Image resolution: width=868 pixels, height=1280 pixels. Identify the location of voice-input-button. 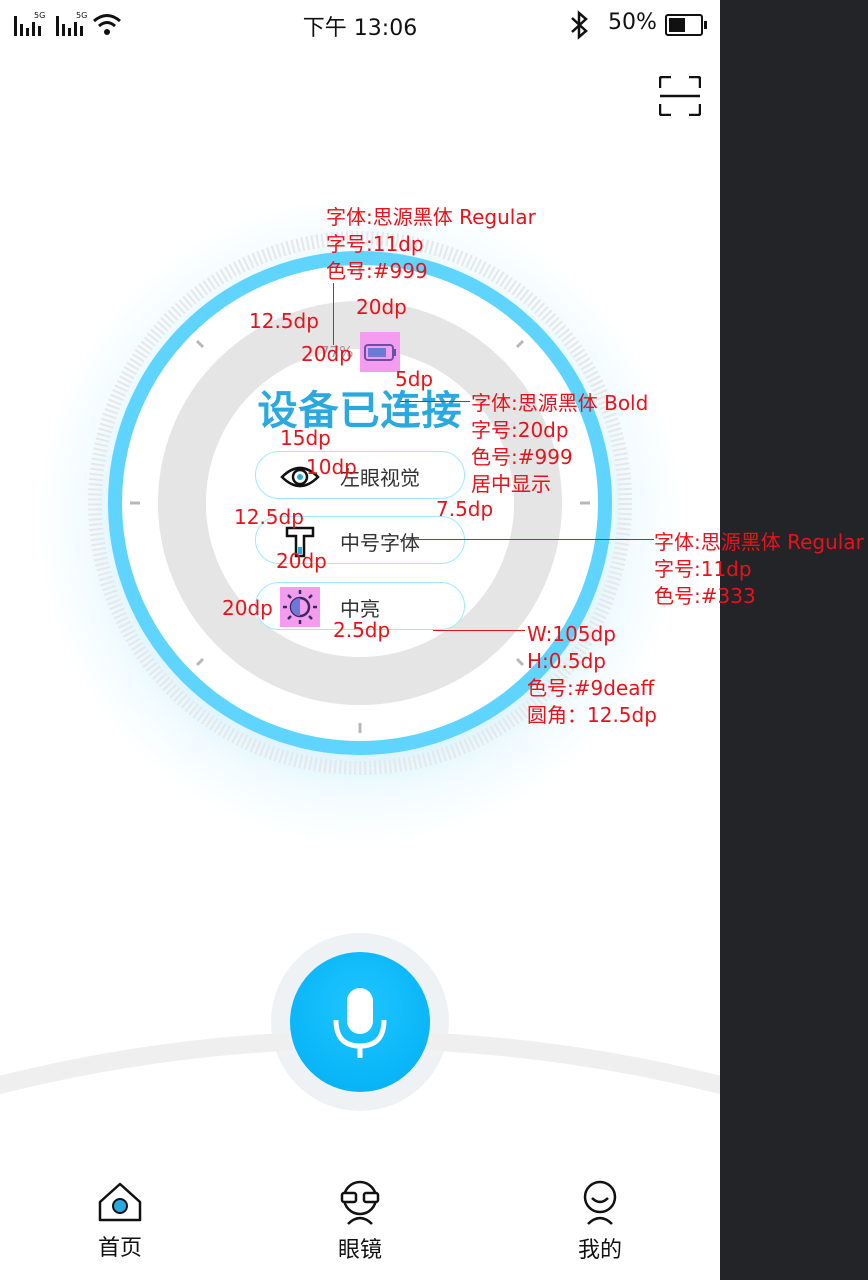
(360, 1022).